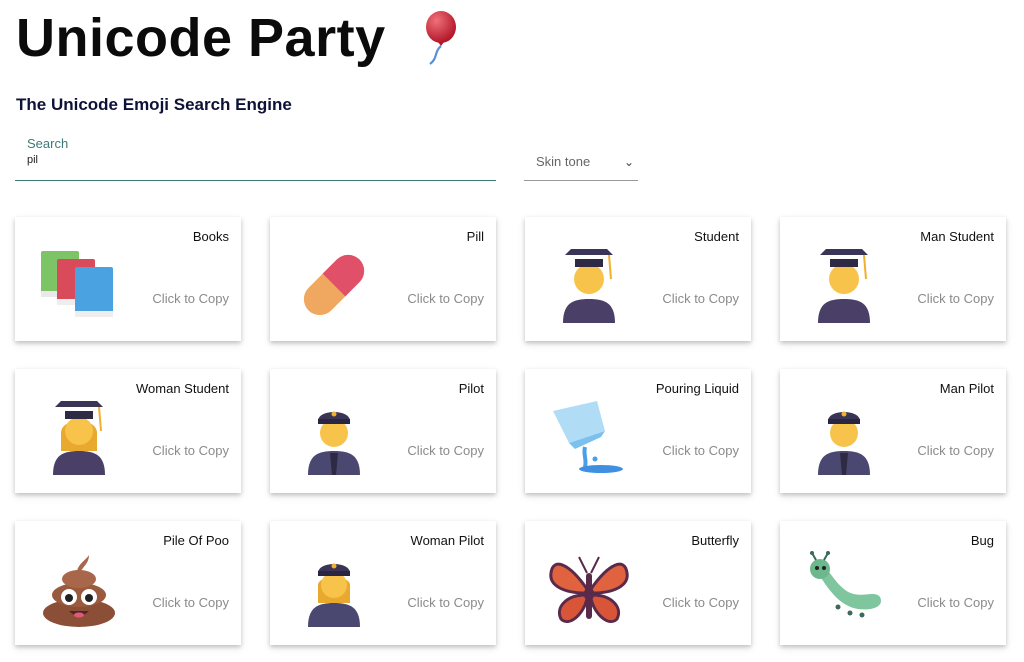 The width and height of the screenshot is (1024, 662). I want to click on chevron-down-icon: ⌄, so click(629, 162).